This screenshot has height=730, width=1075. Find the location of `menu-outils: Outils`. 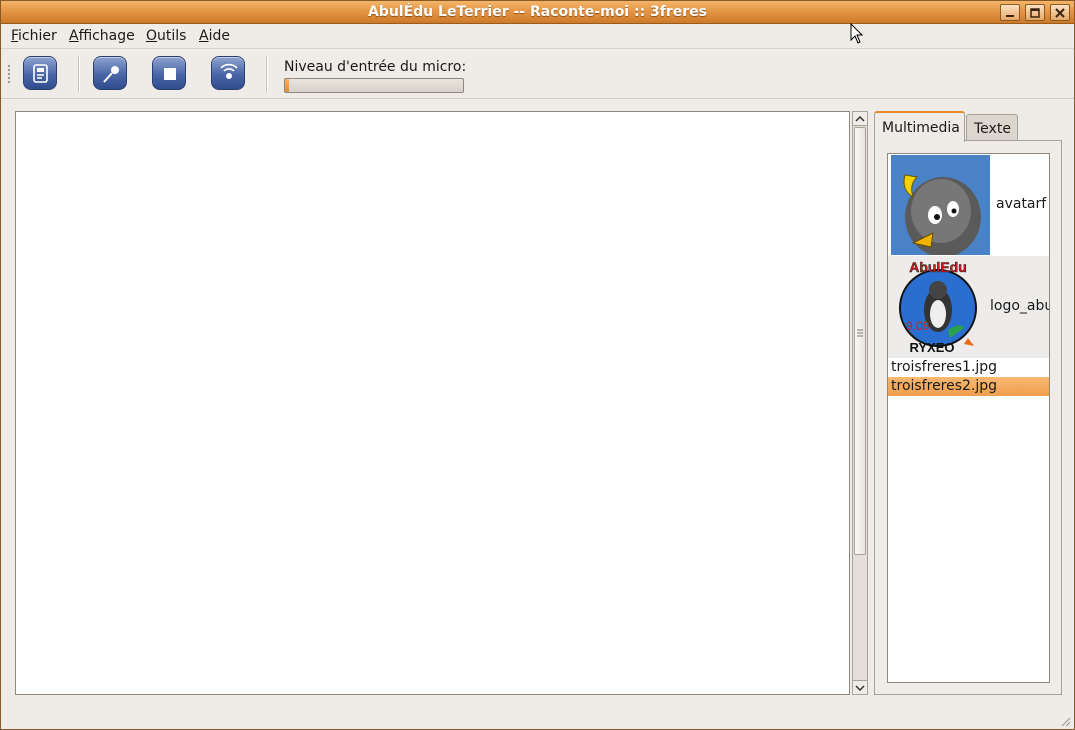

menu-outils: Outils is located at coordinates (166, 36).